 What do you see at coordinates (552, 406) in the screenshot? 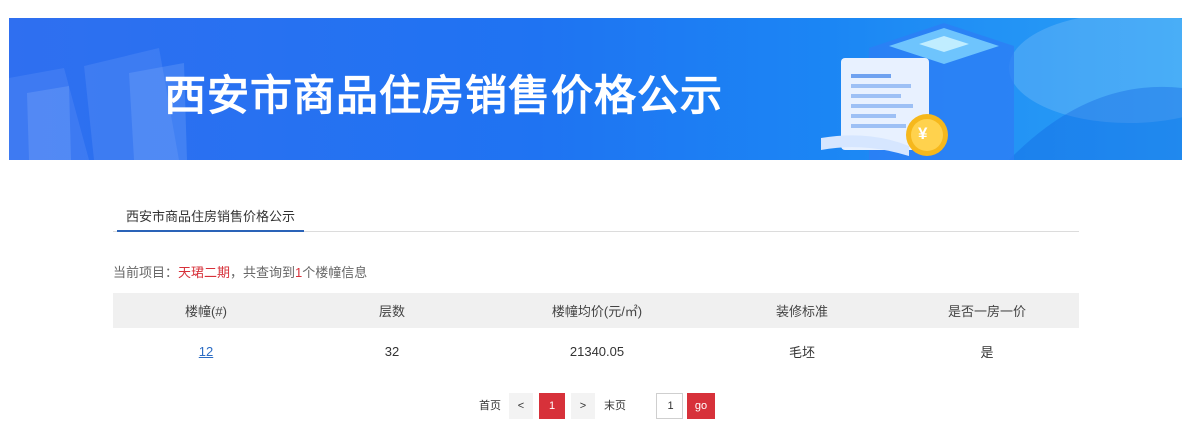
I see `page-1-button: 1` at bounding box center [552, 406].